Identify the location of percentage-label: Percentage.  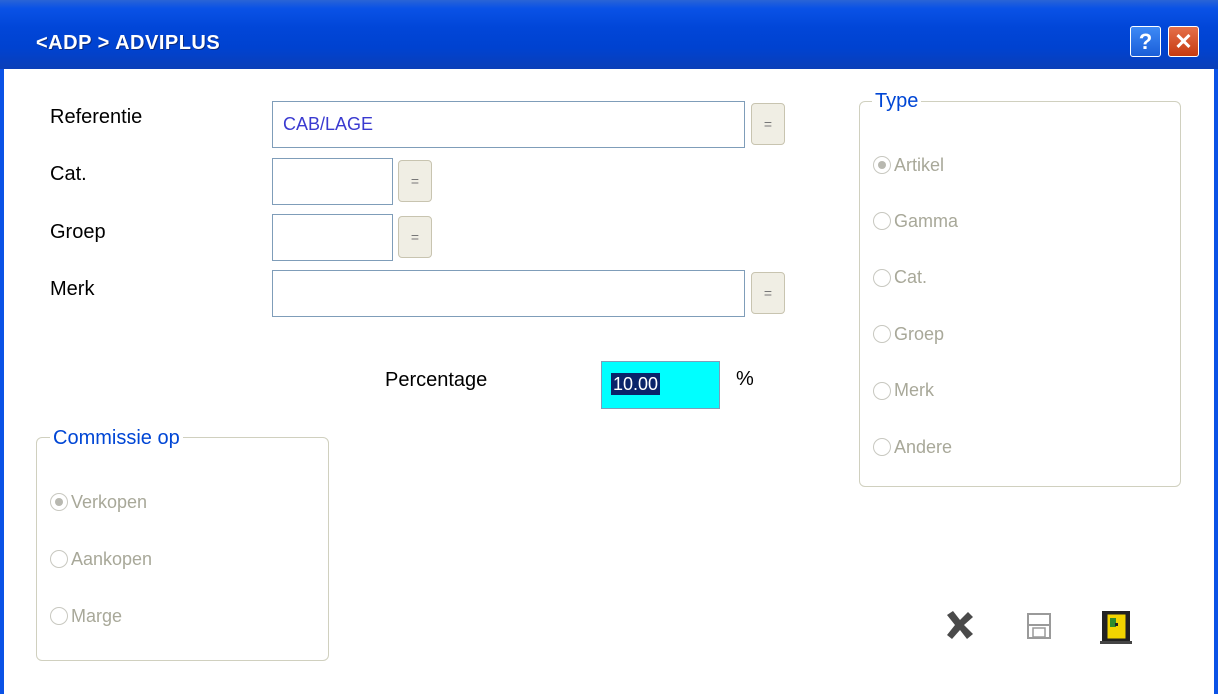
(436, 380).